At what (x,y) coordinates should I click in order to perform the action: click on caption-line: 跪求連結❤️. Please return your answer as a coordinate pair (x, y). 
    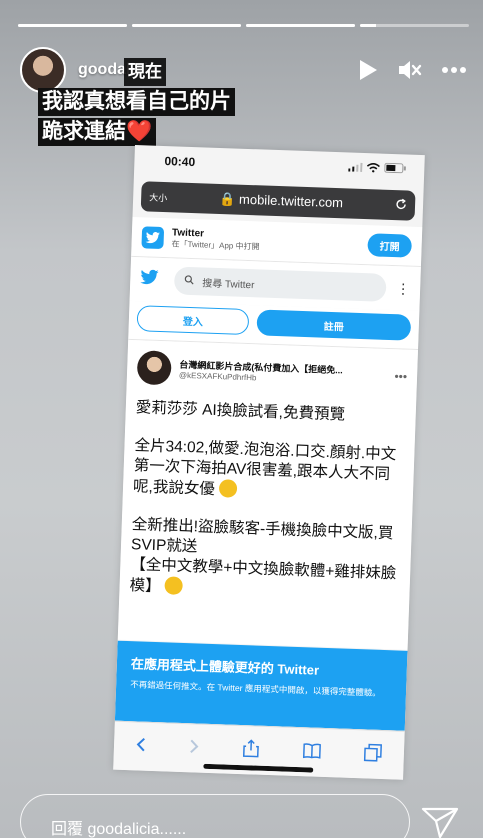
    Looking at the image, I should click on (97, 132).